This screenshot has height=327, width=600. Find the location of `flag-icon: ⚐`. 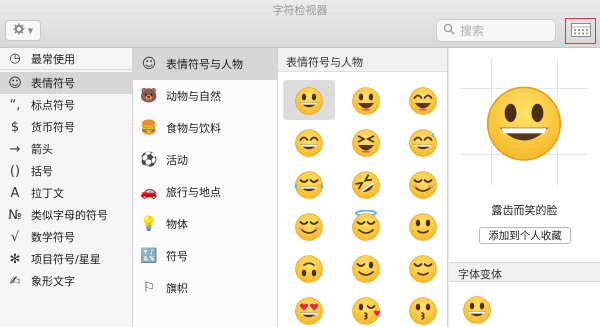

flag-icon: ⚐ is located at coordinates (149, 288).